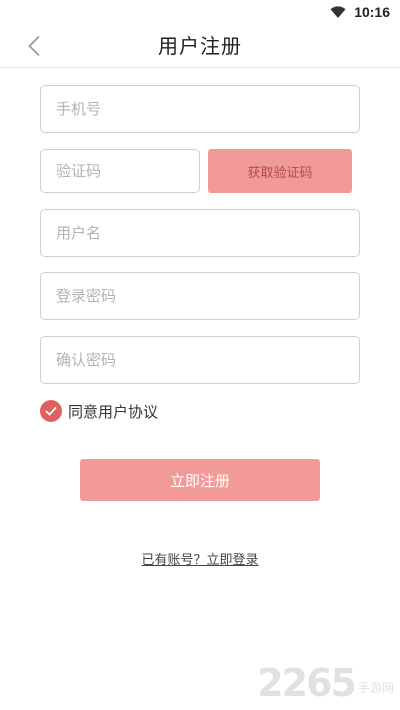 Image resolution: width=400 pixels, height=710 pixels. What do you see at coordinates (200, 480) in the screenshot?
I see `register-button: 立即注册` at bounding box center [200, 480].